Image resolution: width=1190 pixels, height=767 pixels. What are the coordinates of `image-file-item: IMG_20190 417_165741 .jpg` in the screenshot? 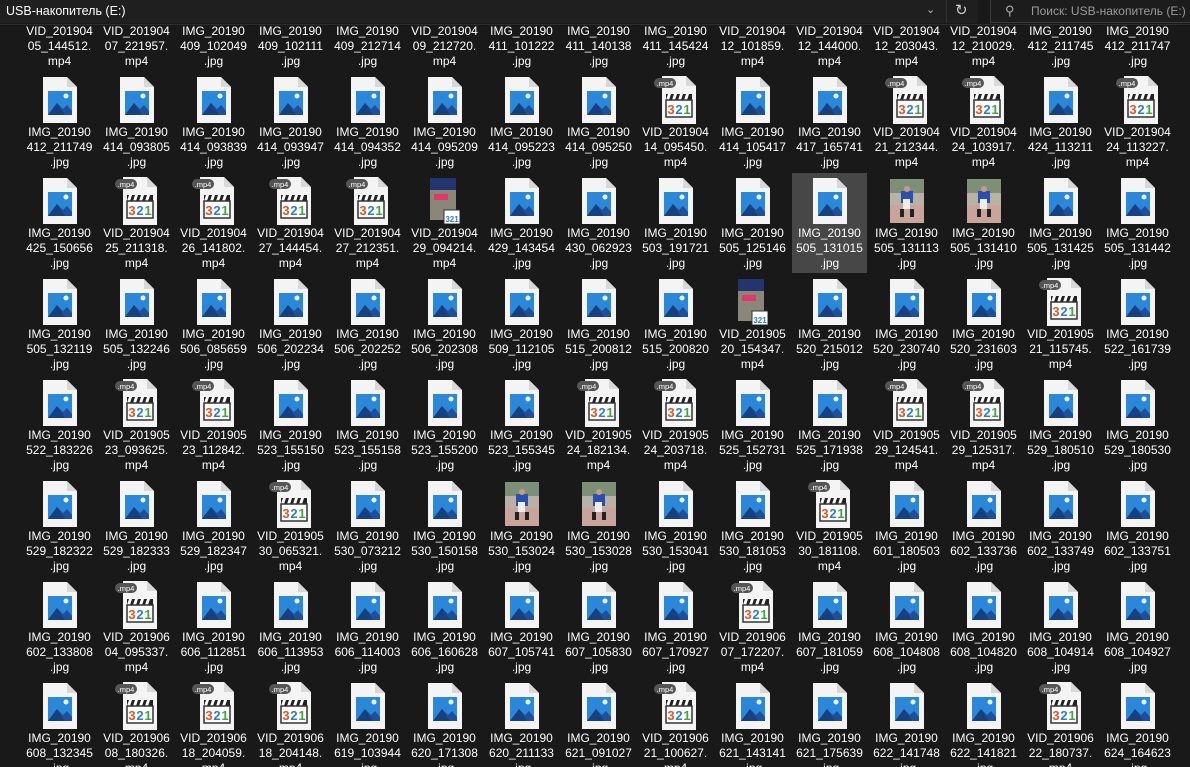 It's located at (829, 122).